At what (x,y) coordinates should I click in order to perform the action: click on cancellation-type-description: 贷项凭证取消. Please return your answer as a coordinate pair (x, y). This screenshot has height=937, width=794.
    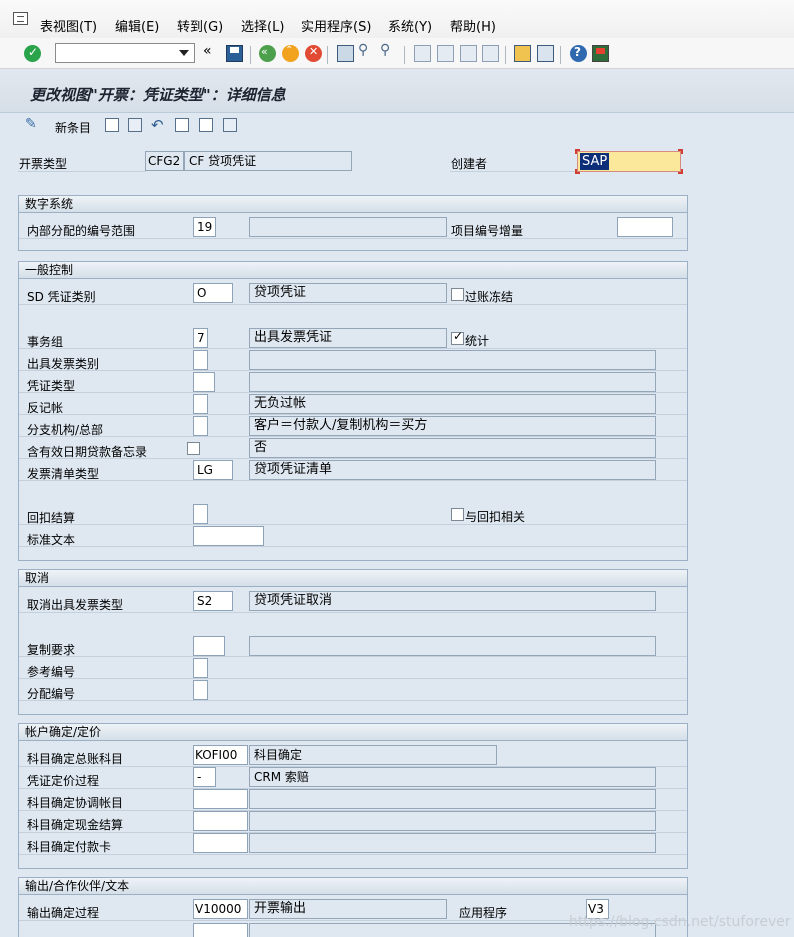
    Looking at the image, I should click on (452, 601).